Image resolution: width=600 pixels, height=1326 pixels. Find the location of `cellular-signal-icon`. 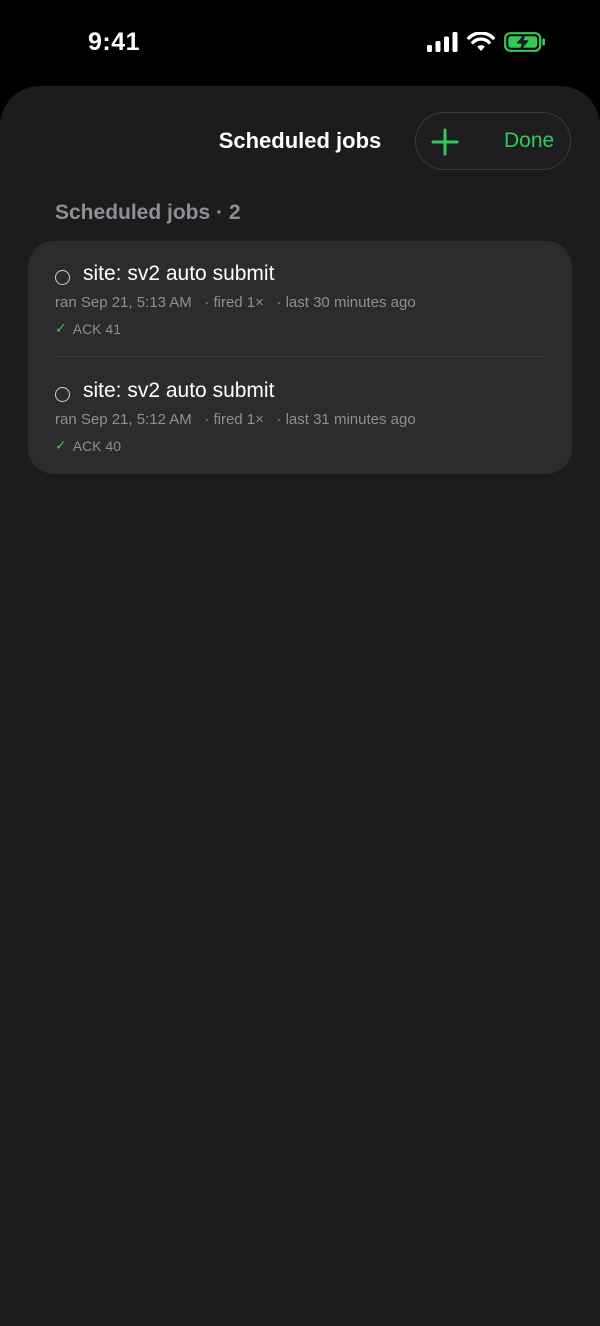

cellular-signal-icon is located at coordinates (442, 44).